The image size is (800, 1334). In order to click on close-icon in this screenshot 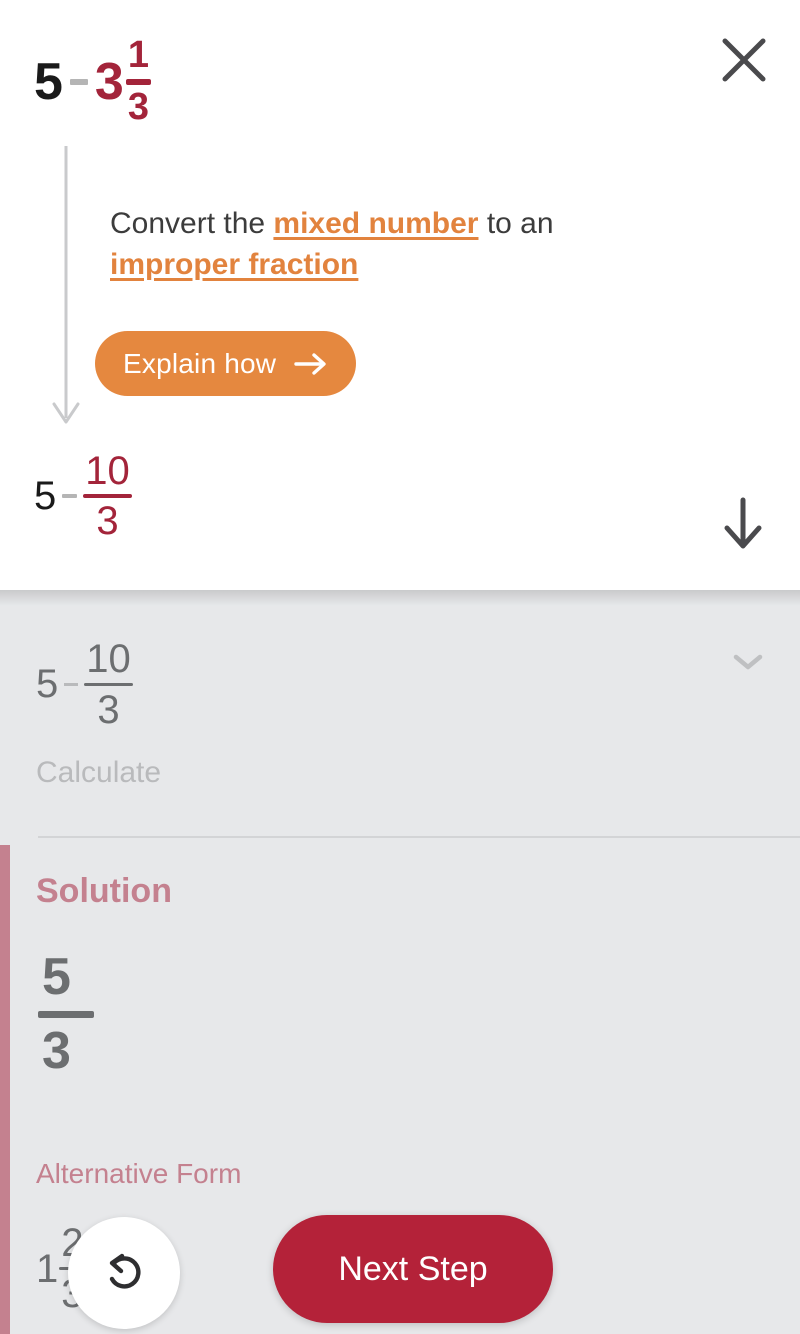, I will do `click(744, 60)`.